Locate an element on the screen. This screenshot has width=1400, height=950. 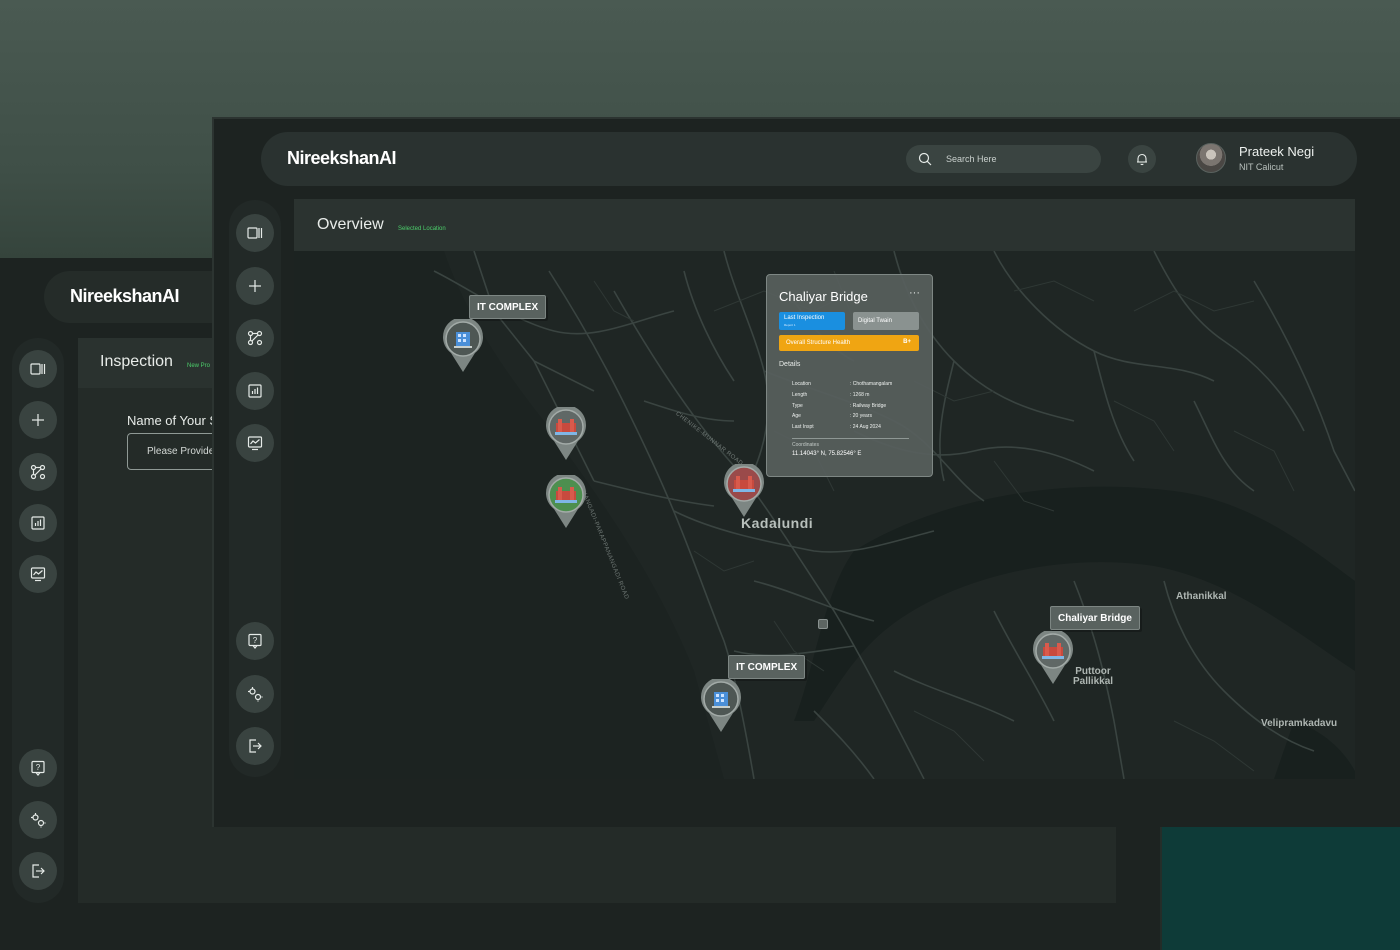
tab-last-inspection-label: Last Inspection is located at coordinates (804, 318).